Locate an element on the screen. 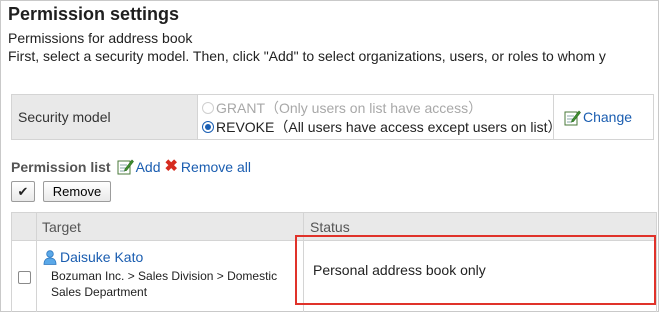 The height and width of the screenshot is (312, 659). user-icon is located at coordinates (50, 257).